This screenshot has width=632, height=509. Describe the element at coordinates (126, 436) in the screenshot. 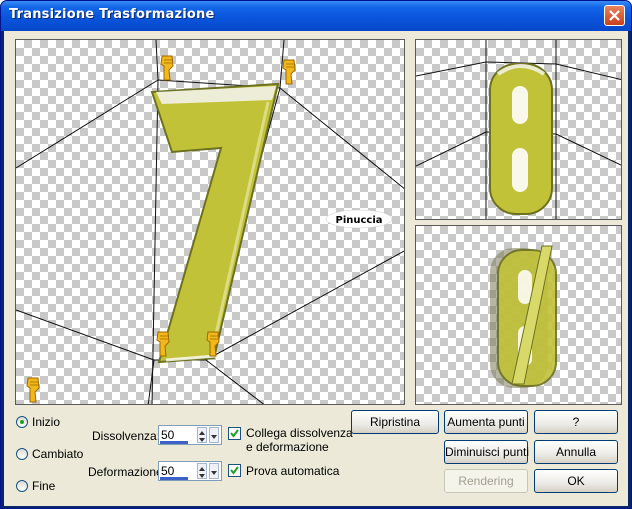

I see `dissolvenza-label: Dissolvenza:` at that location.